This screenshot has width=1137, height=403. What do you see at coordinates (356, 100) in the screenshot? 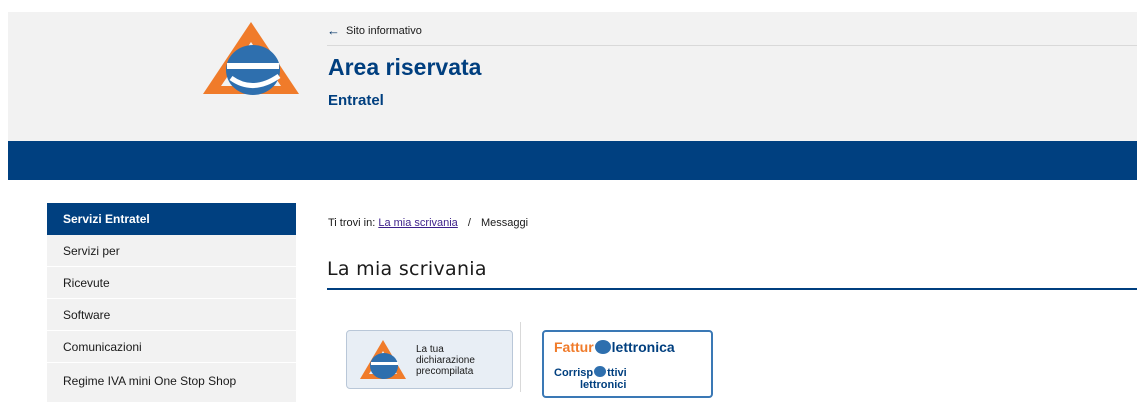
I see `header-subtitle: Entratel` at bounding box center [356, 100].